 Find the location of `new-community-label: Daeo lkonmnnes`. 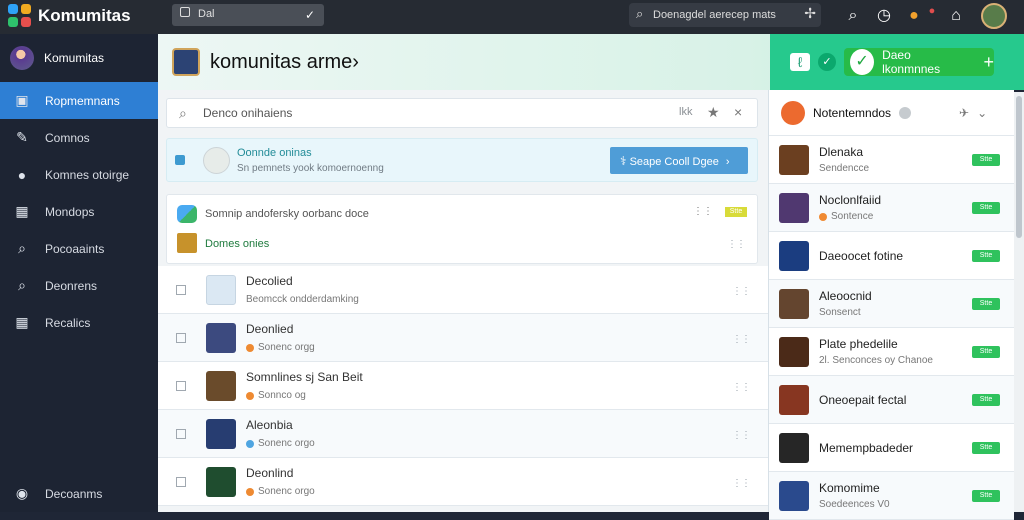

new-community-label: Daeo lkonmnnes is located at coordinates (911, 62).